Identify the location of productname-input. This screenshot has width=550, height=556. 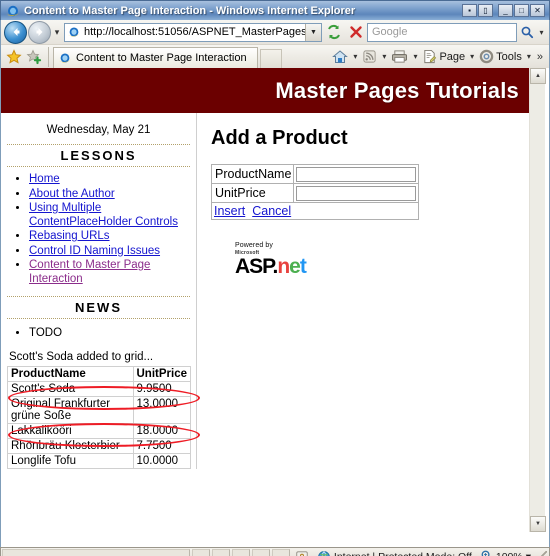
(356, 174).